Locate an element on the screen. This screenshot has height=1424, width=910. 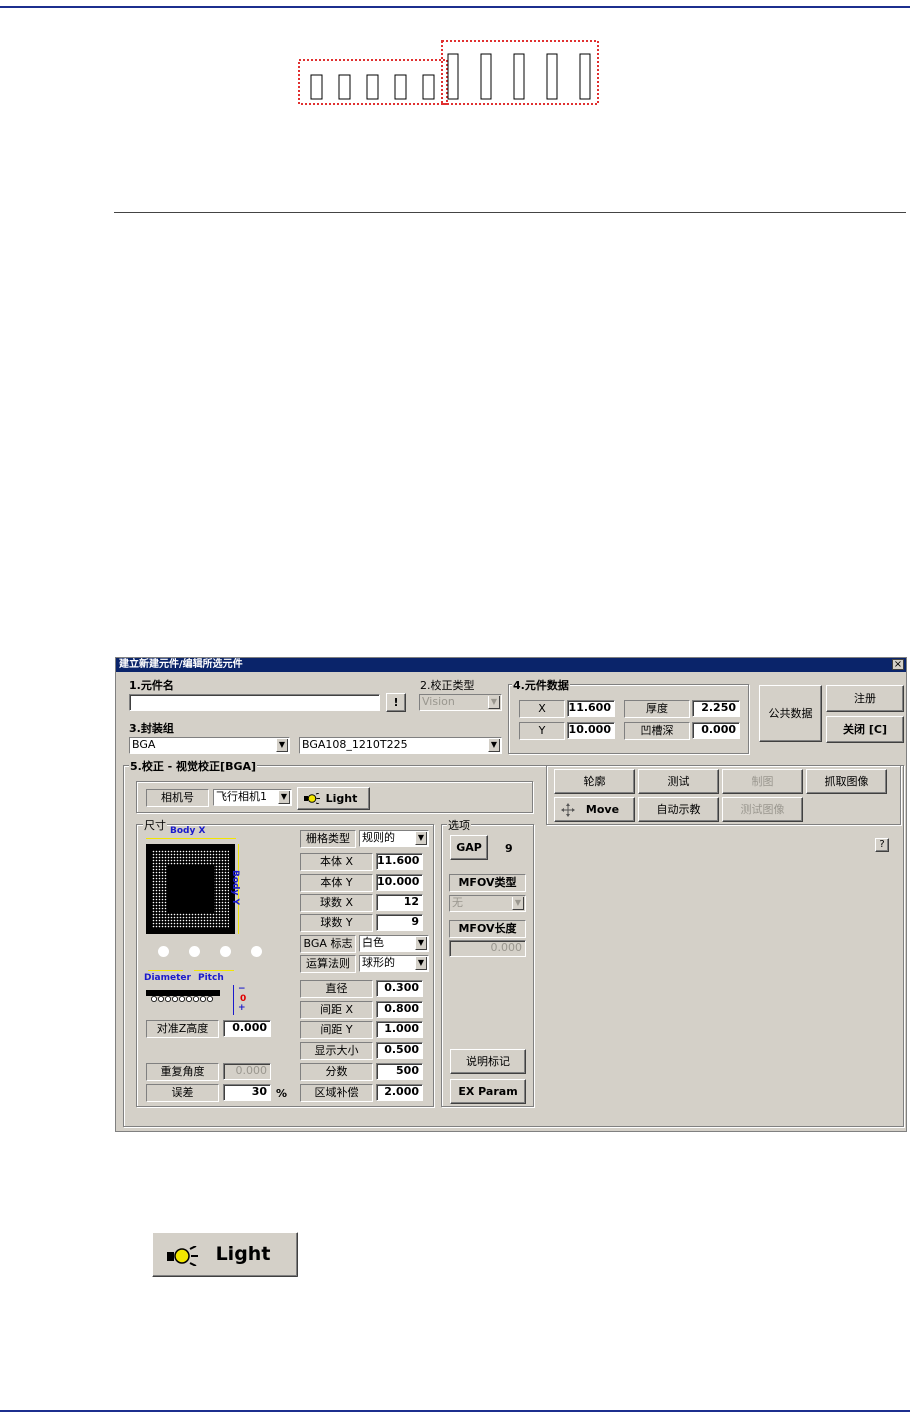
area-comp-input: 2.000 is located at coordinates (399, 1092).